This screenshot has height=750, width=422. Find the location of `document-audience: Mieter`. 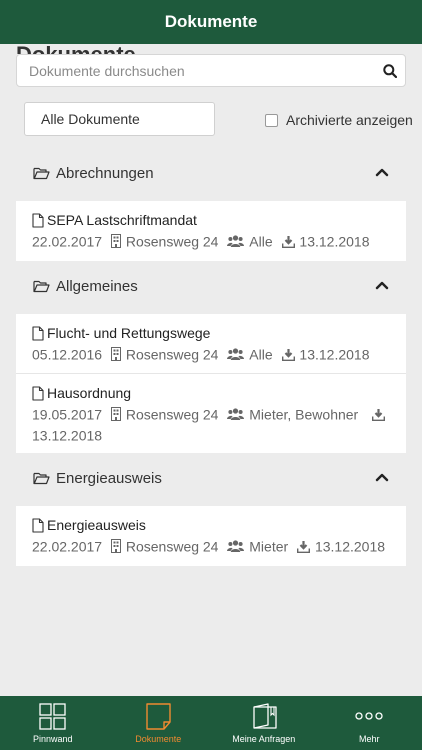

document-audience: Mieter is located at coordinates (269, 546).